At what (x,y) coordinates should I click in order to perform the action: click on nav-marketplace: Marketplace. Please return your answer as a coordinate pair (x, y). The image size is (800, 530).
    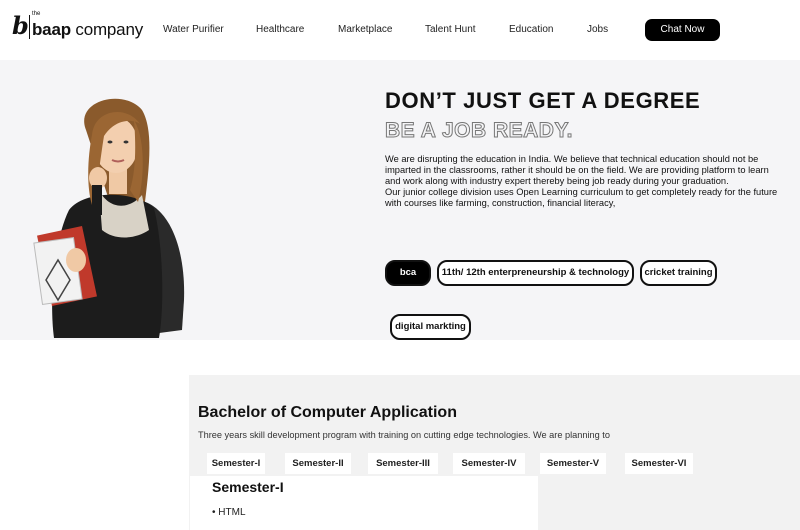
    Looking at the image, I should click on (365, 30).